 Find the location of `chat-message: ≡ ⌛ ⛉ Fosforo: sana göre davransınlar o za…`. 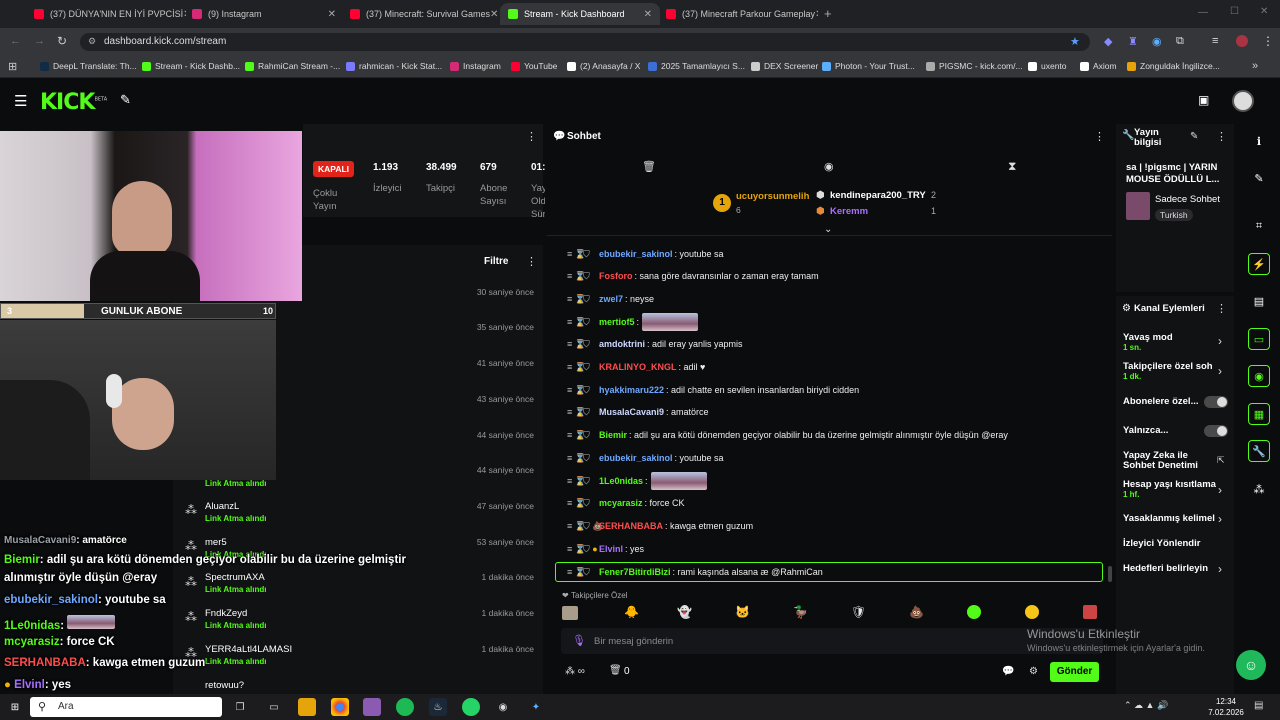

chat-message: ≡ ⌛ ⛉ Fosforo: sana göre davransınlar o za… is located at coordinates (693, 276).